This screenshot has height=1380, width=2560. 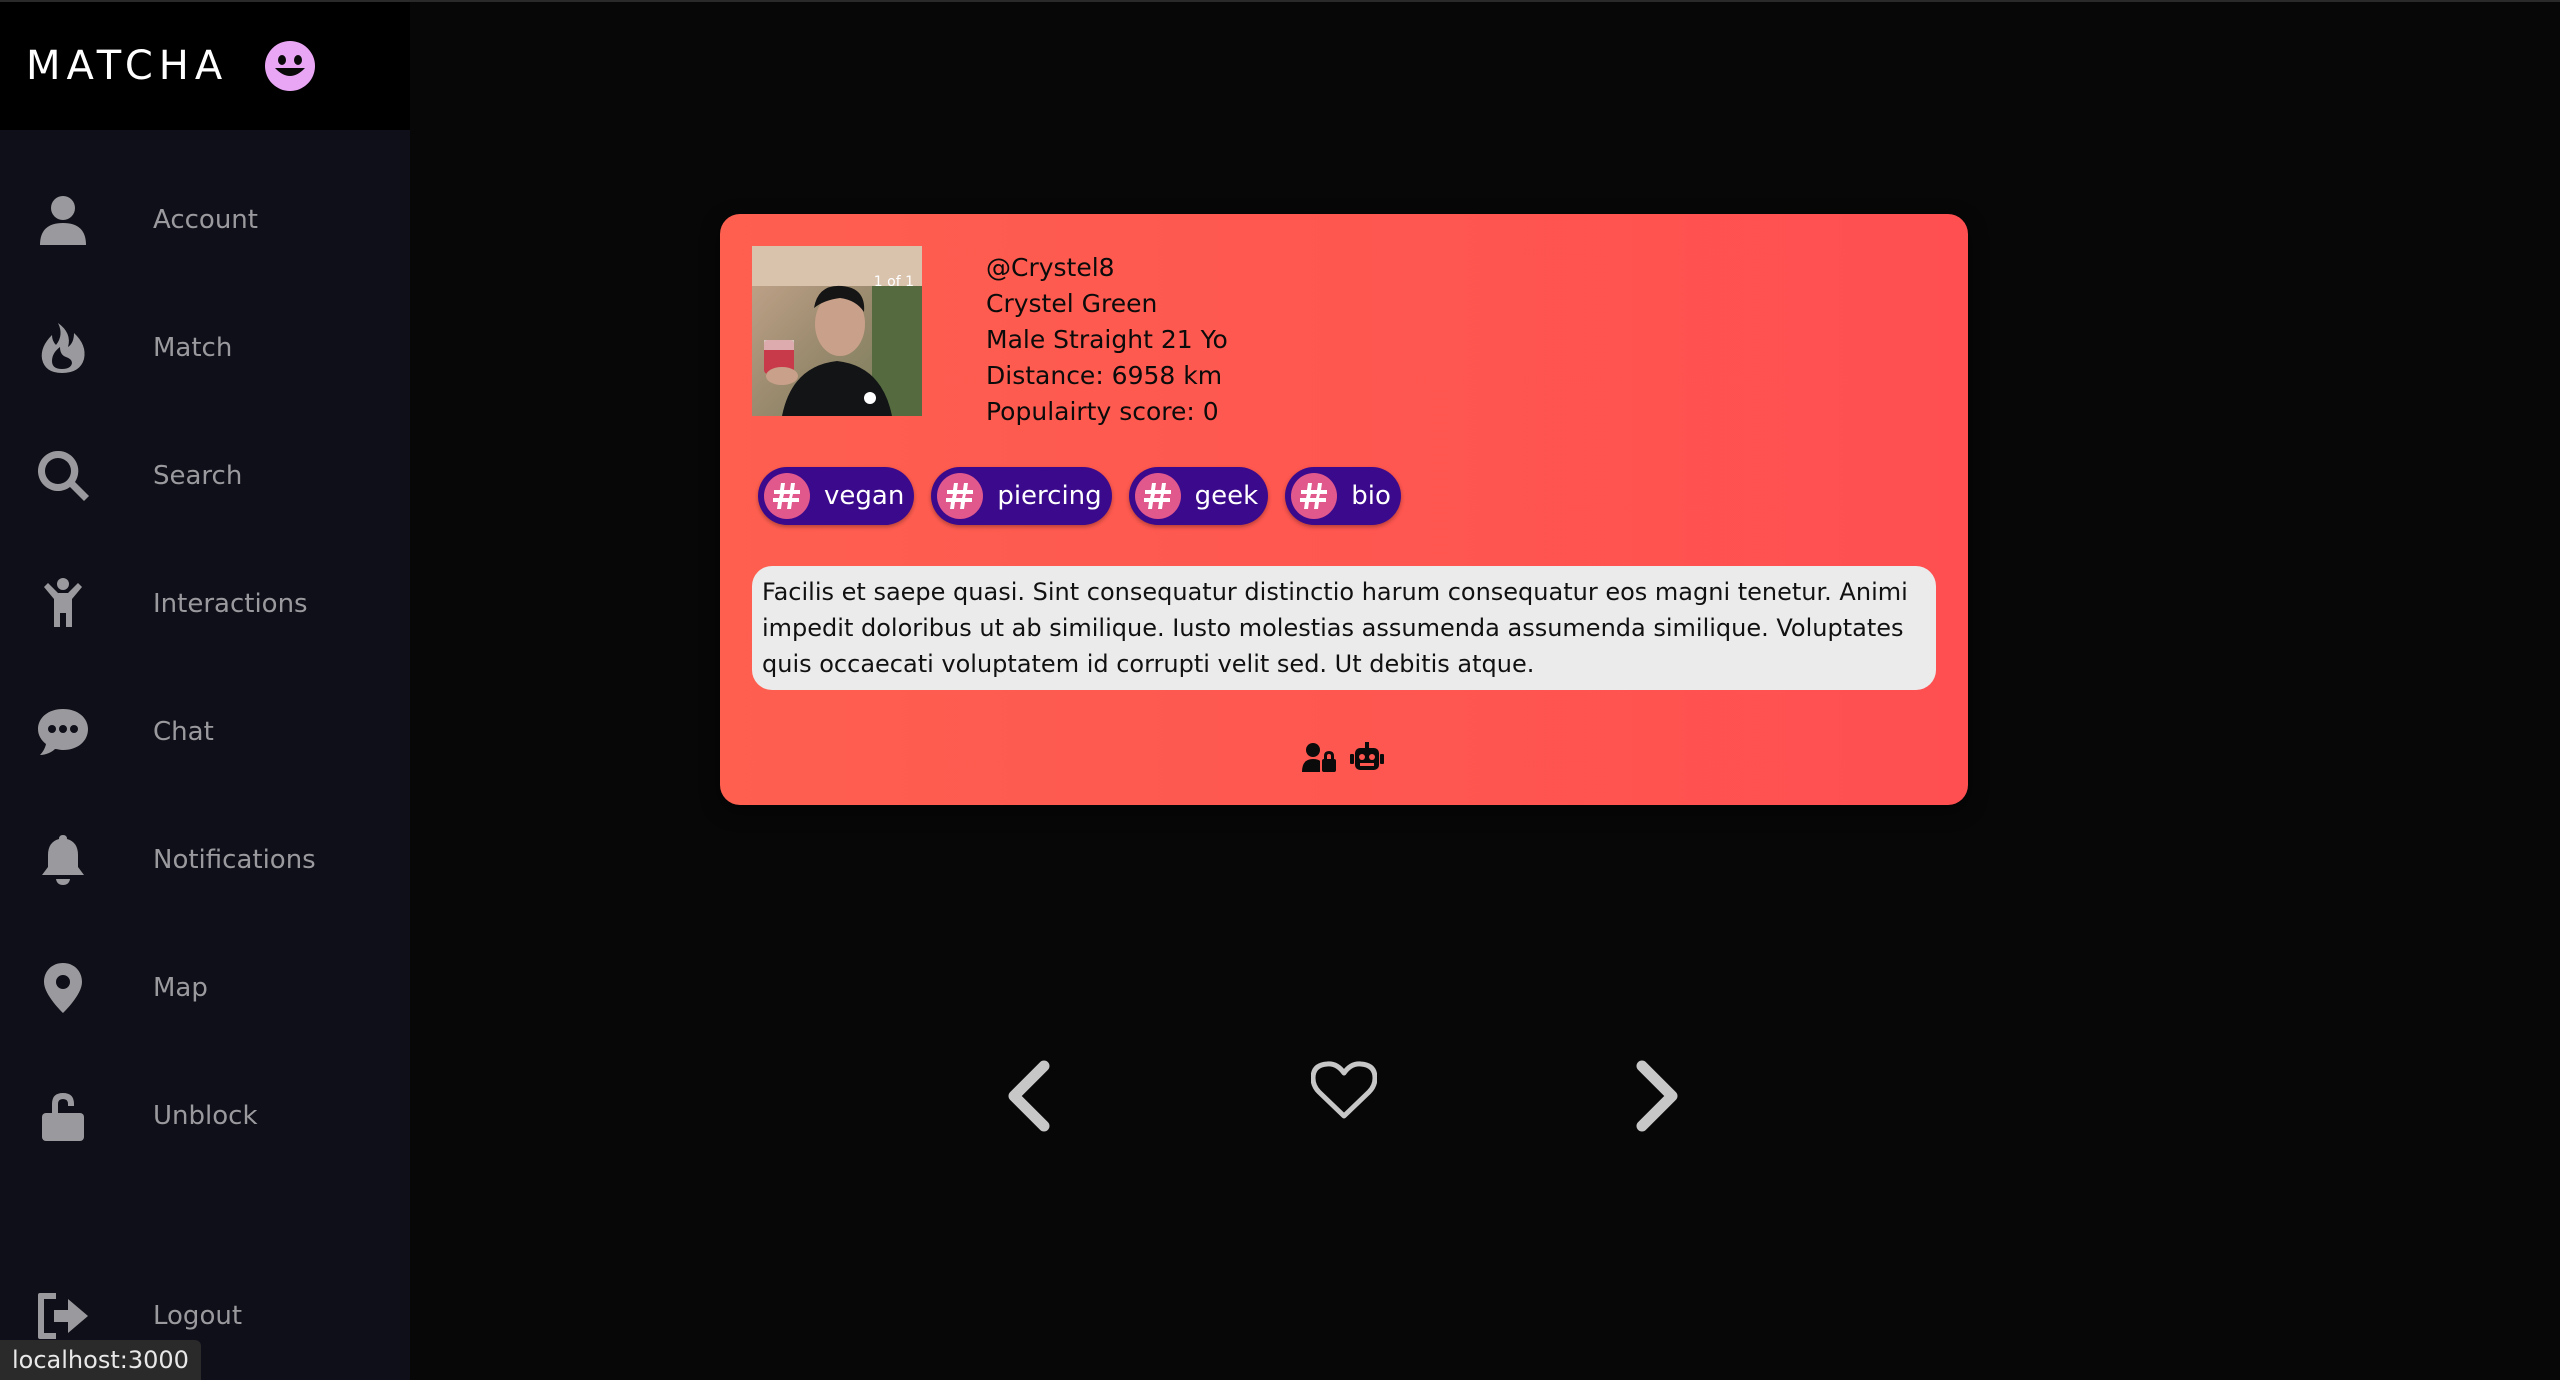 What do you see at coordinates (870, 398) in the screenshot?
I see `carousel-dot` at bounding box center [870, 398].